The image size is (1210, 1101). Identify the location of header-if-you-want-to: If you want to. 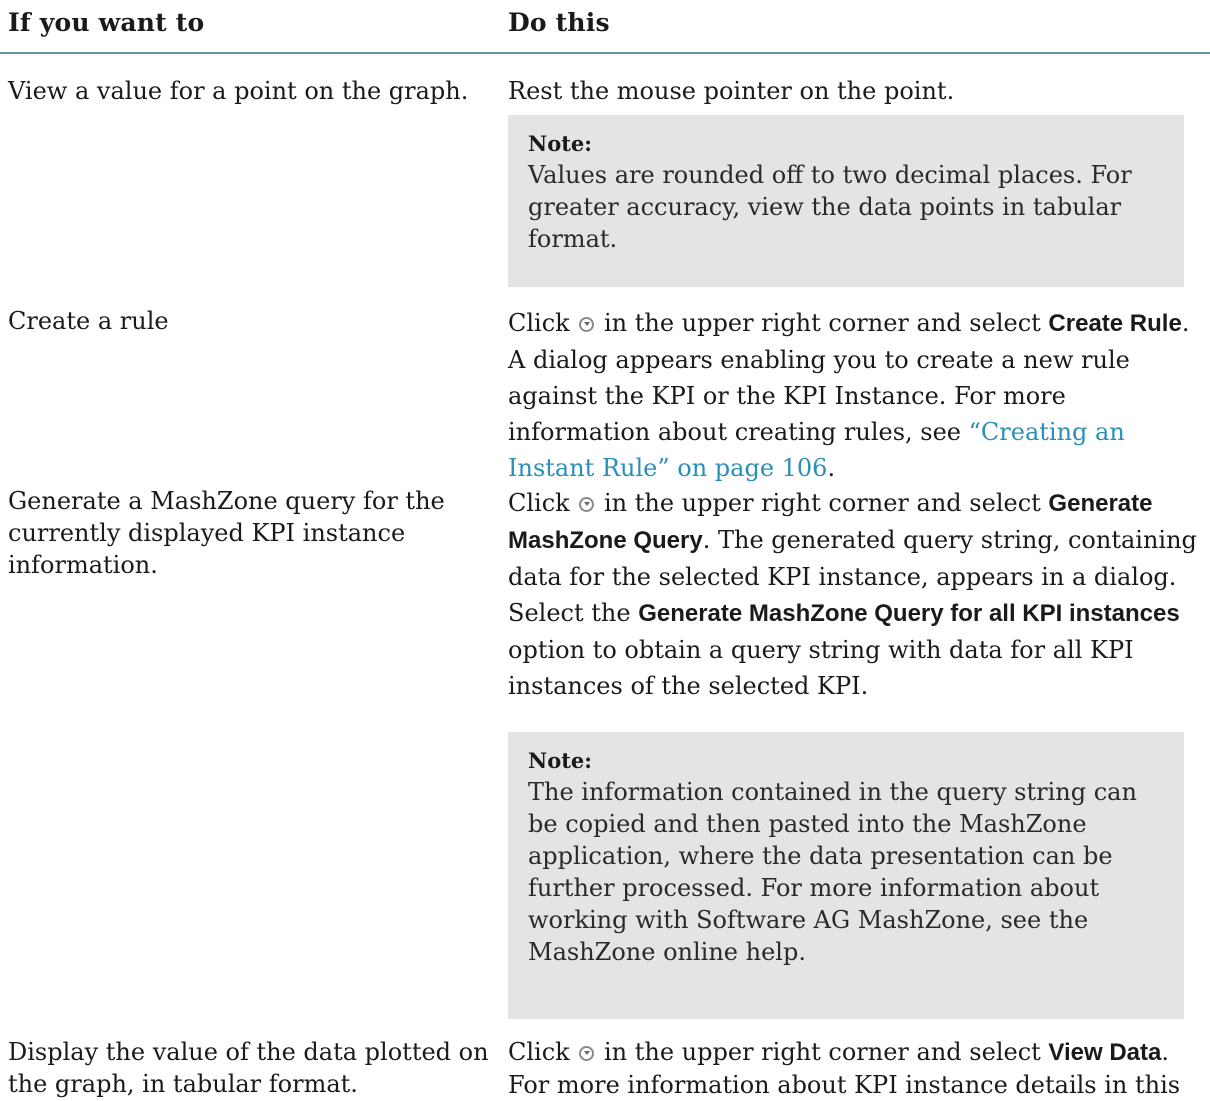
(106, 22).